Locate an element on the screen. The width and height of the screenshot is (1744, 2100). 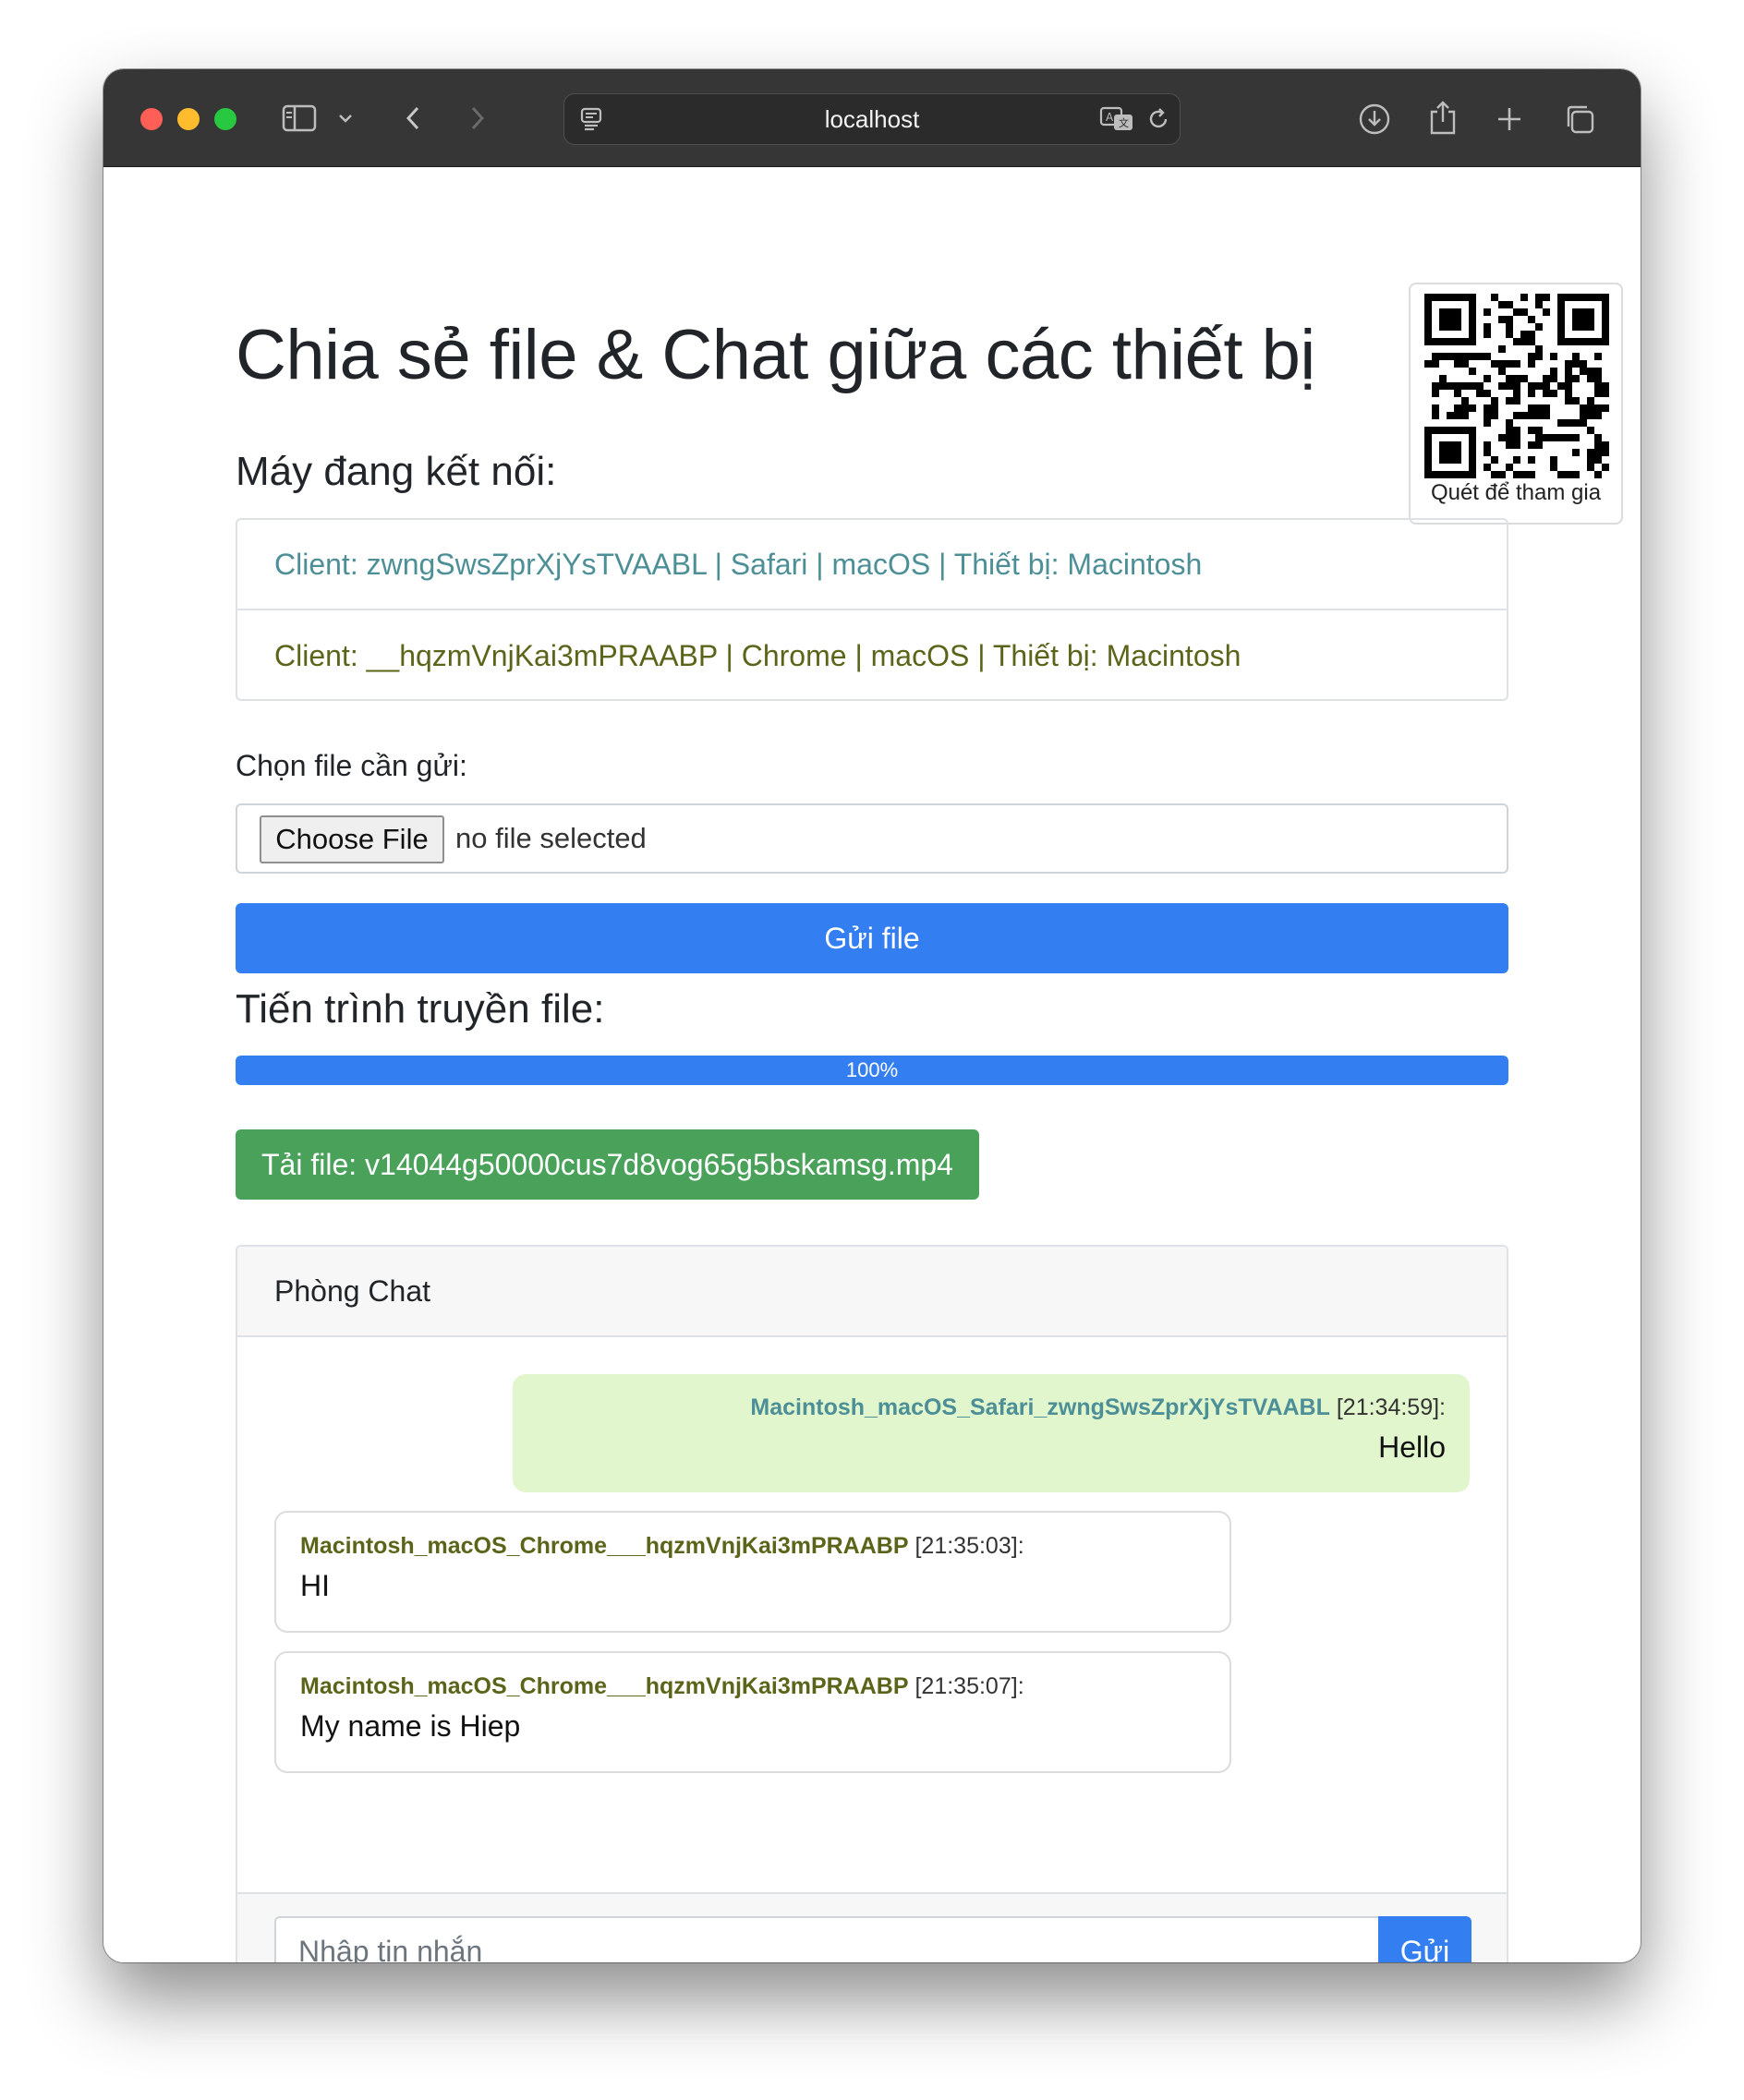
browser-toolbar: localhost A文 is located at coordinates (872, 118).